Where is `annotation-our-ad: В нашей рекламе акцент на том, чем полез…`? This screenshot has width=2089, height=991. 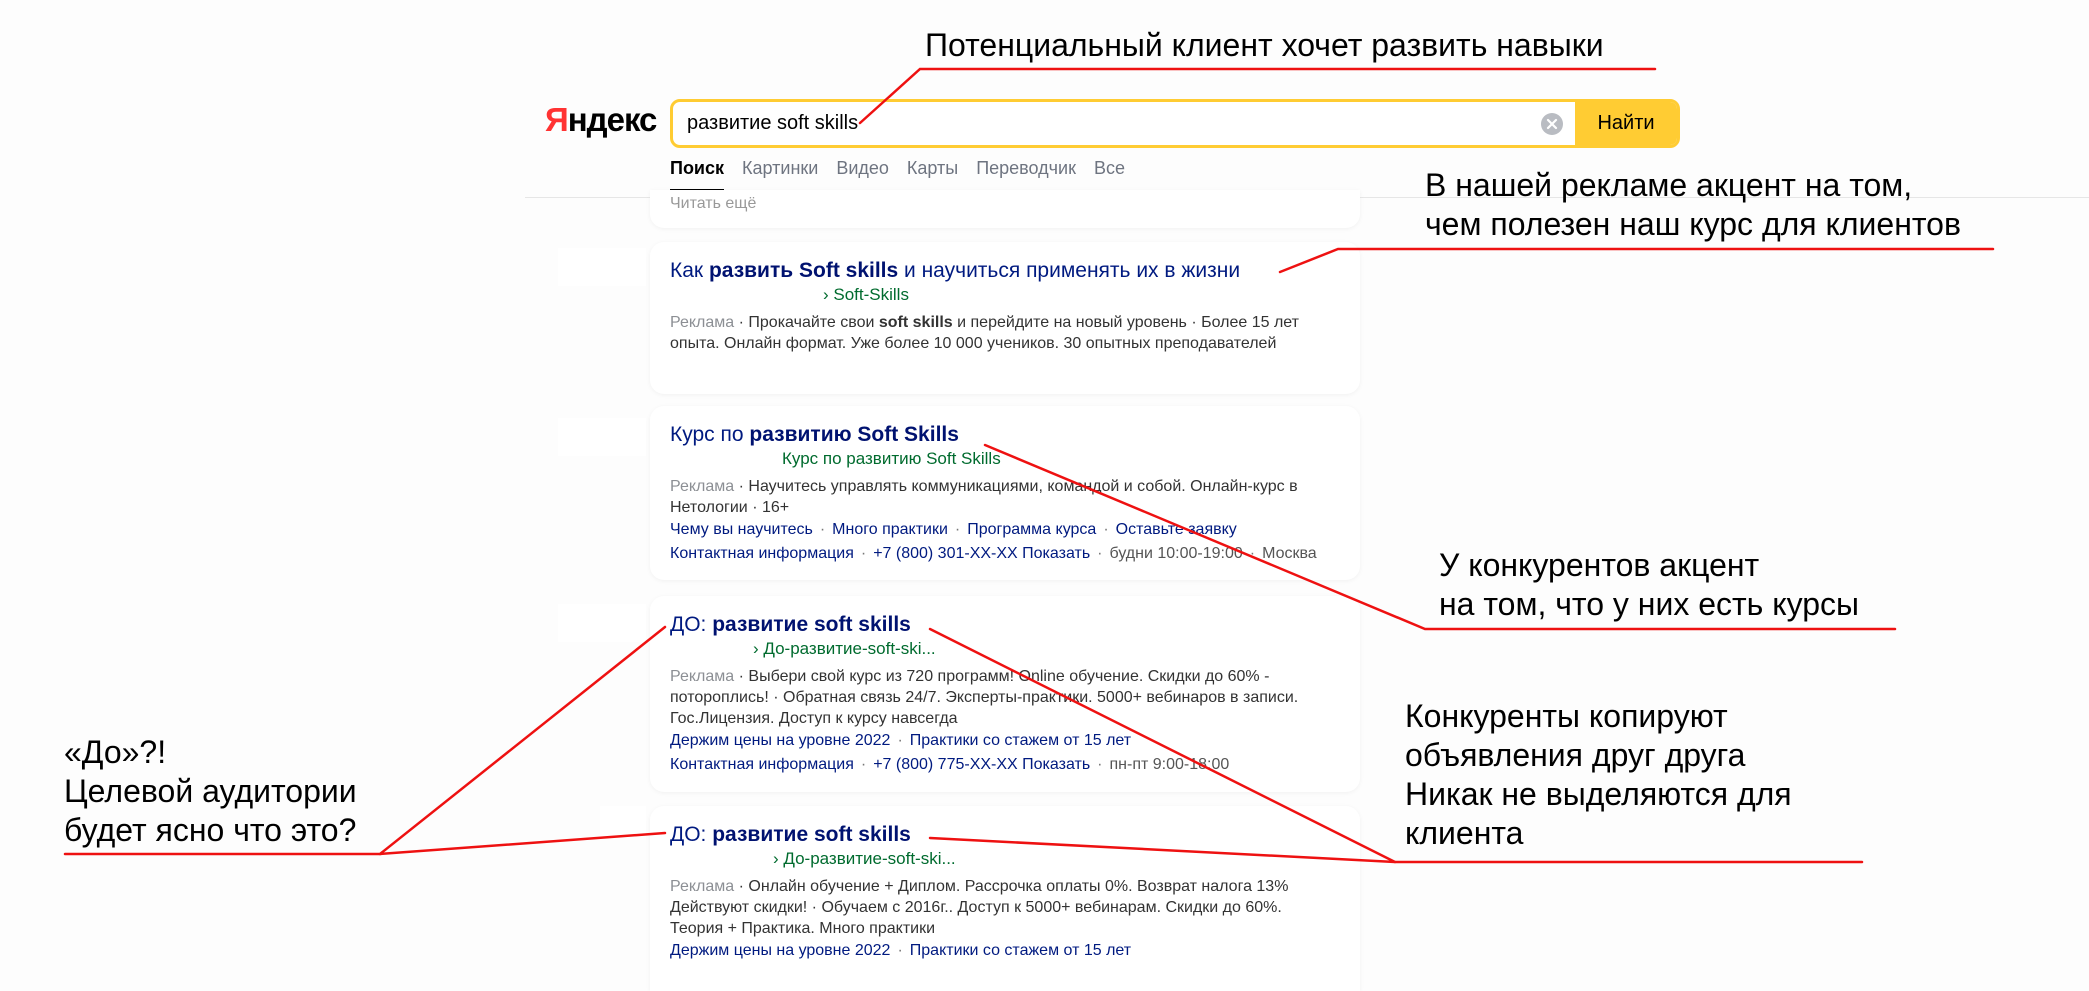 annotation-our-ad: В нашей рекламе акцент на том, чем полез… is located at coordinates (1693, 204).